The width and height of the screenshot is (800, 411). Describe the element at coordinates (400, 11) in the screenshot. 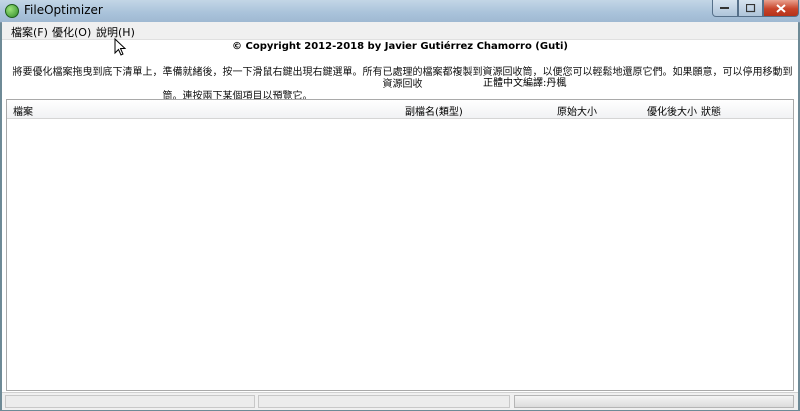

I see `title-bar: FileOptimizer` at that location.